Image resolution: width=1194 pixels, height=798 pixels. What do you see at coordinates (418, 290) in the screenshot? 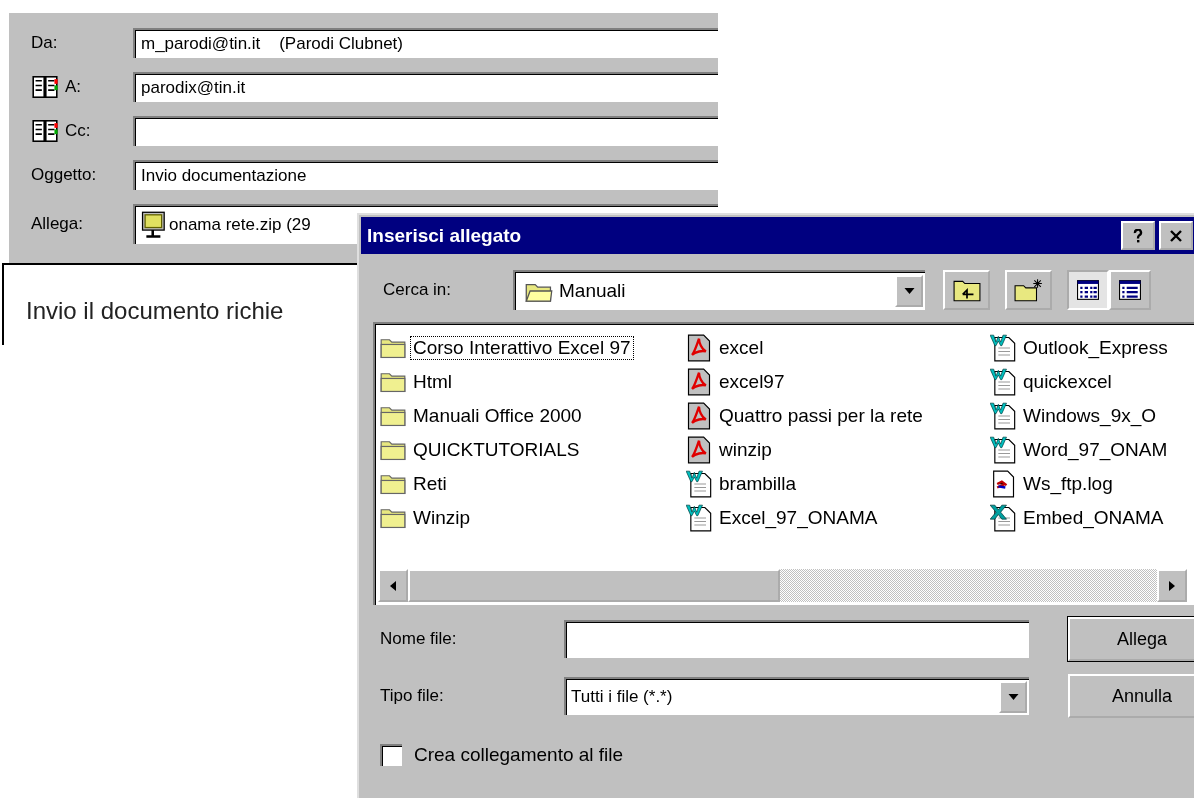
I see `look-in-label: Cerca in:` at bounding box center [418, 290].